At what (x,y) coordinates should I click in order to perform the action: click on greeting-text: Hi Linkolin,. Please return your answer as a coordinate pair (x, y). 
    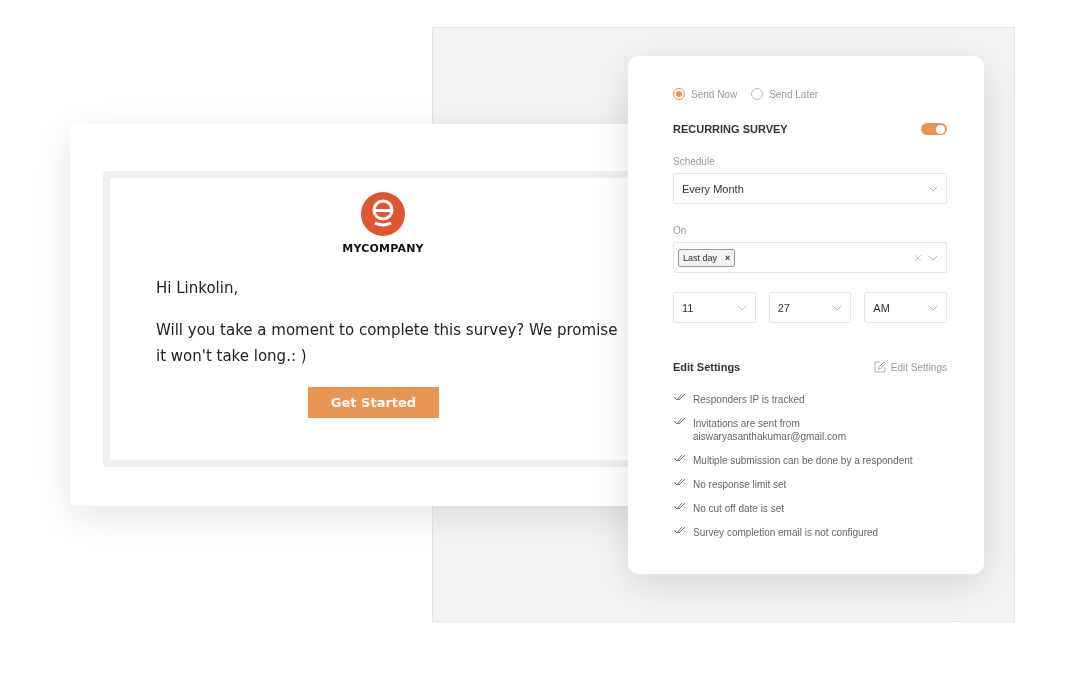
    Looking at the image, I should click on (198, 288).